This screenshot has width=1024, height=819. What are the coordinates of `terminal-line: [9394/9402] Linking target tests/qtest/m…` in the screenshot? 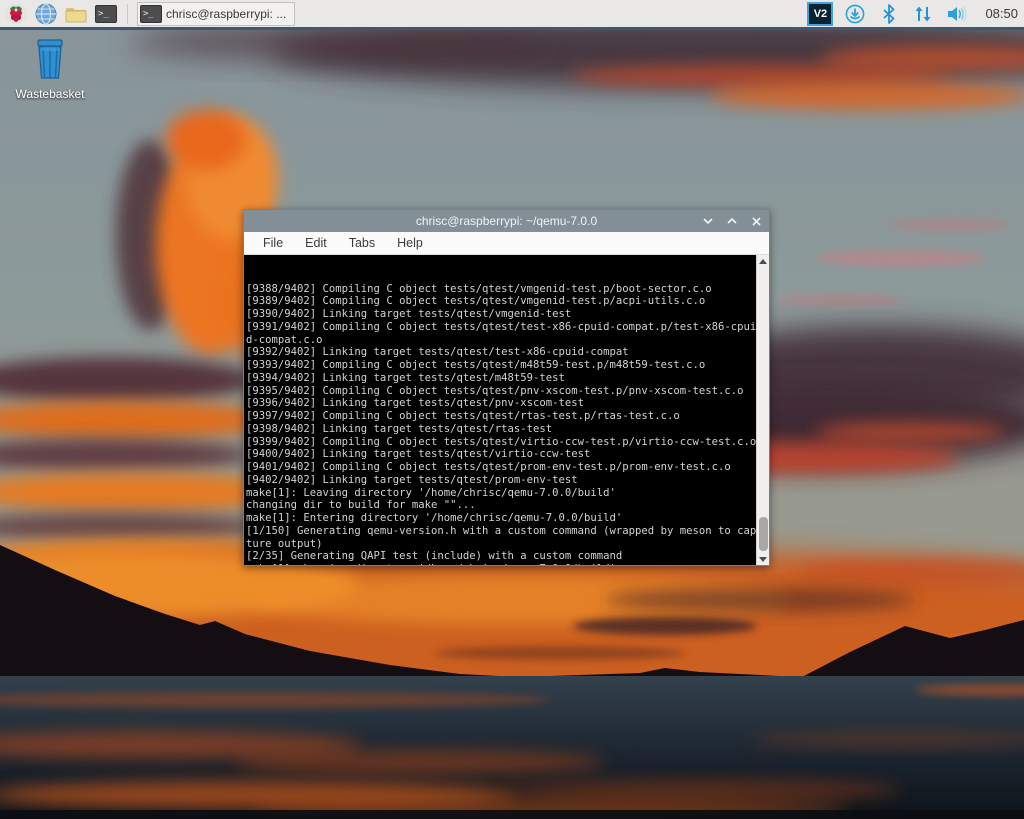 It's located at (405, 377).